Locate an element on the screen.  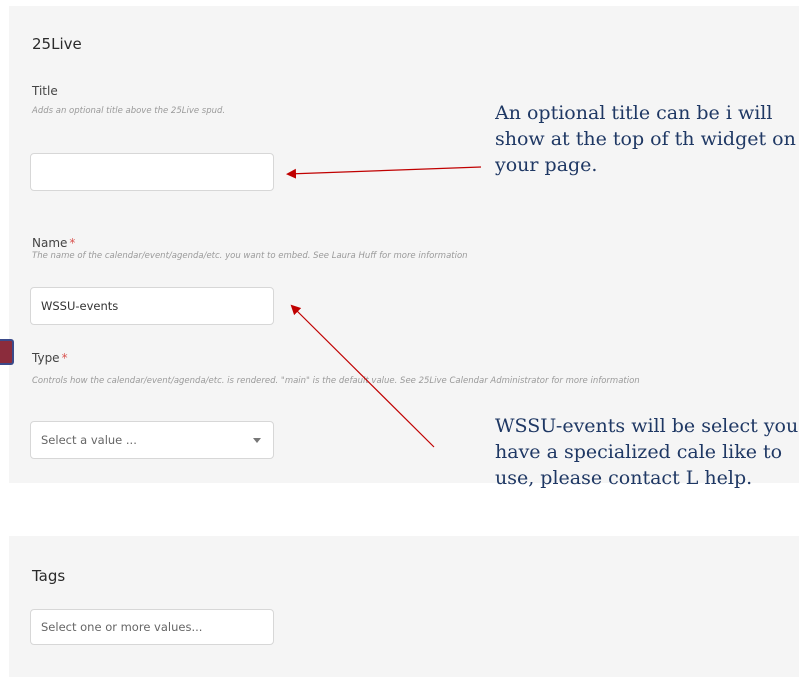
name-arrow is located at coordinates (362, 376).